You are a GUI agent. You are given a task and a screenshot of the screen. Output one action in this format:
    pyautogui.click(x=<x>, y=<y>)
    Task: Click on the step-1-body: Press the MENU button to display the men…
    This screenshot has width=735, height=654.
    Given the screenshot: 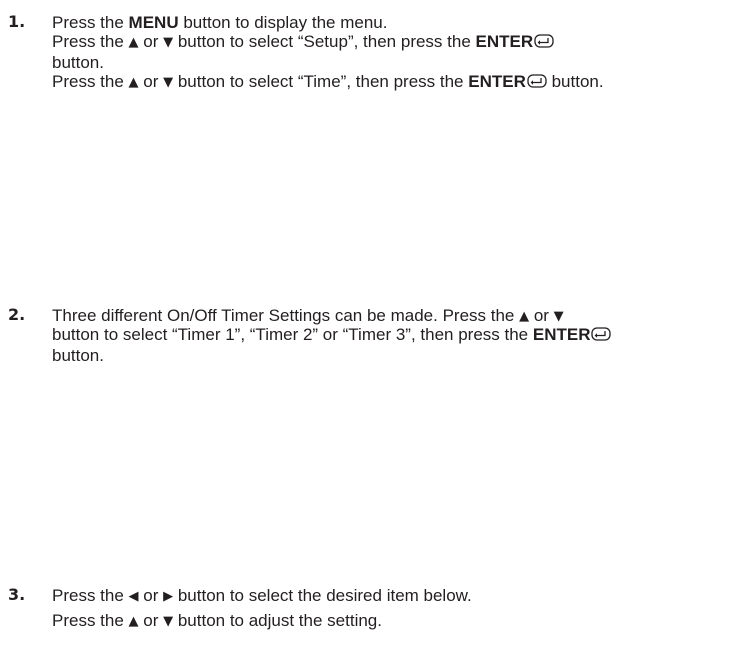 What is the action you would take?
    pyautogui.click(x=392, y=53)
    